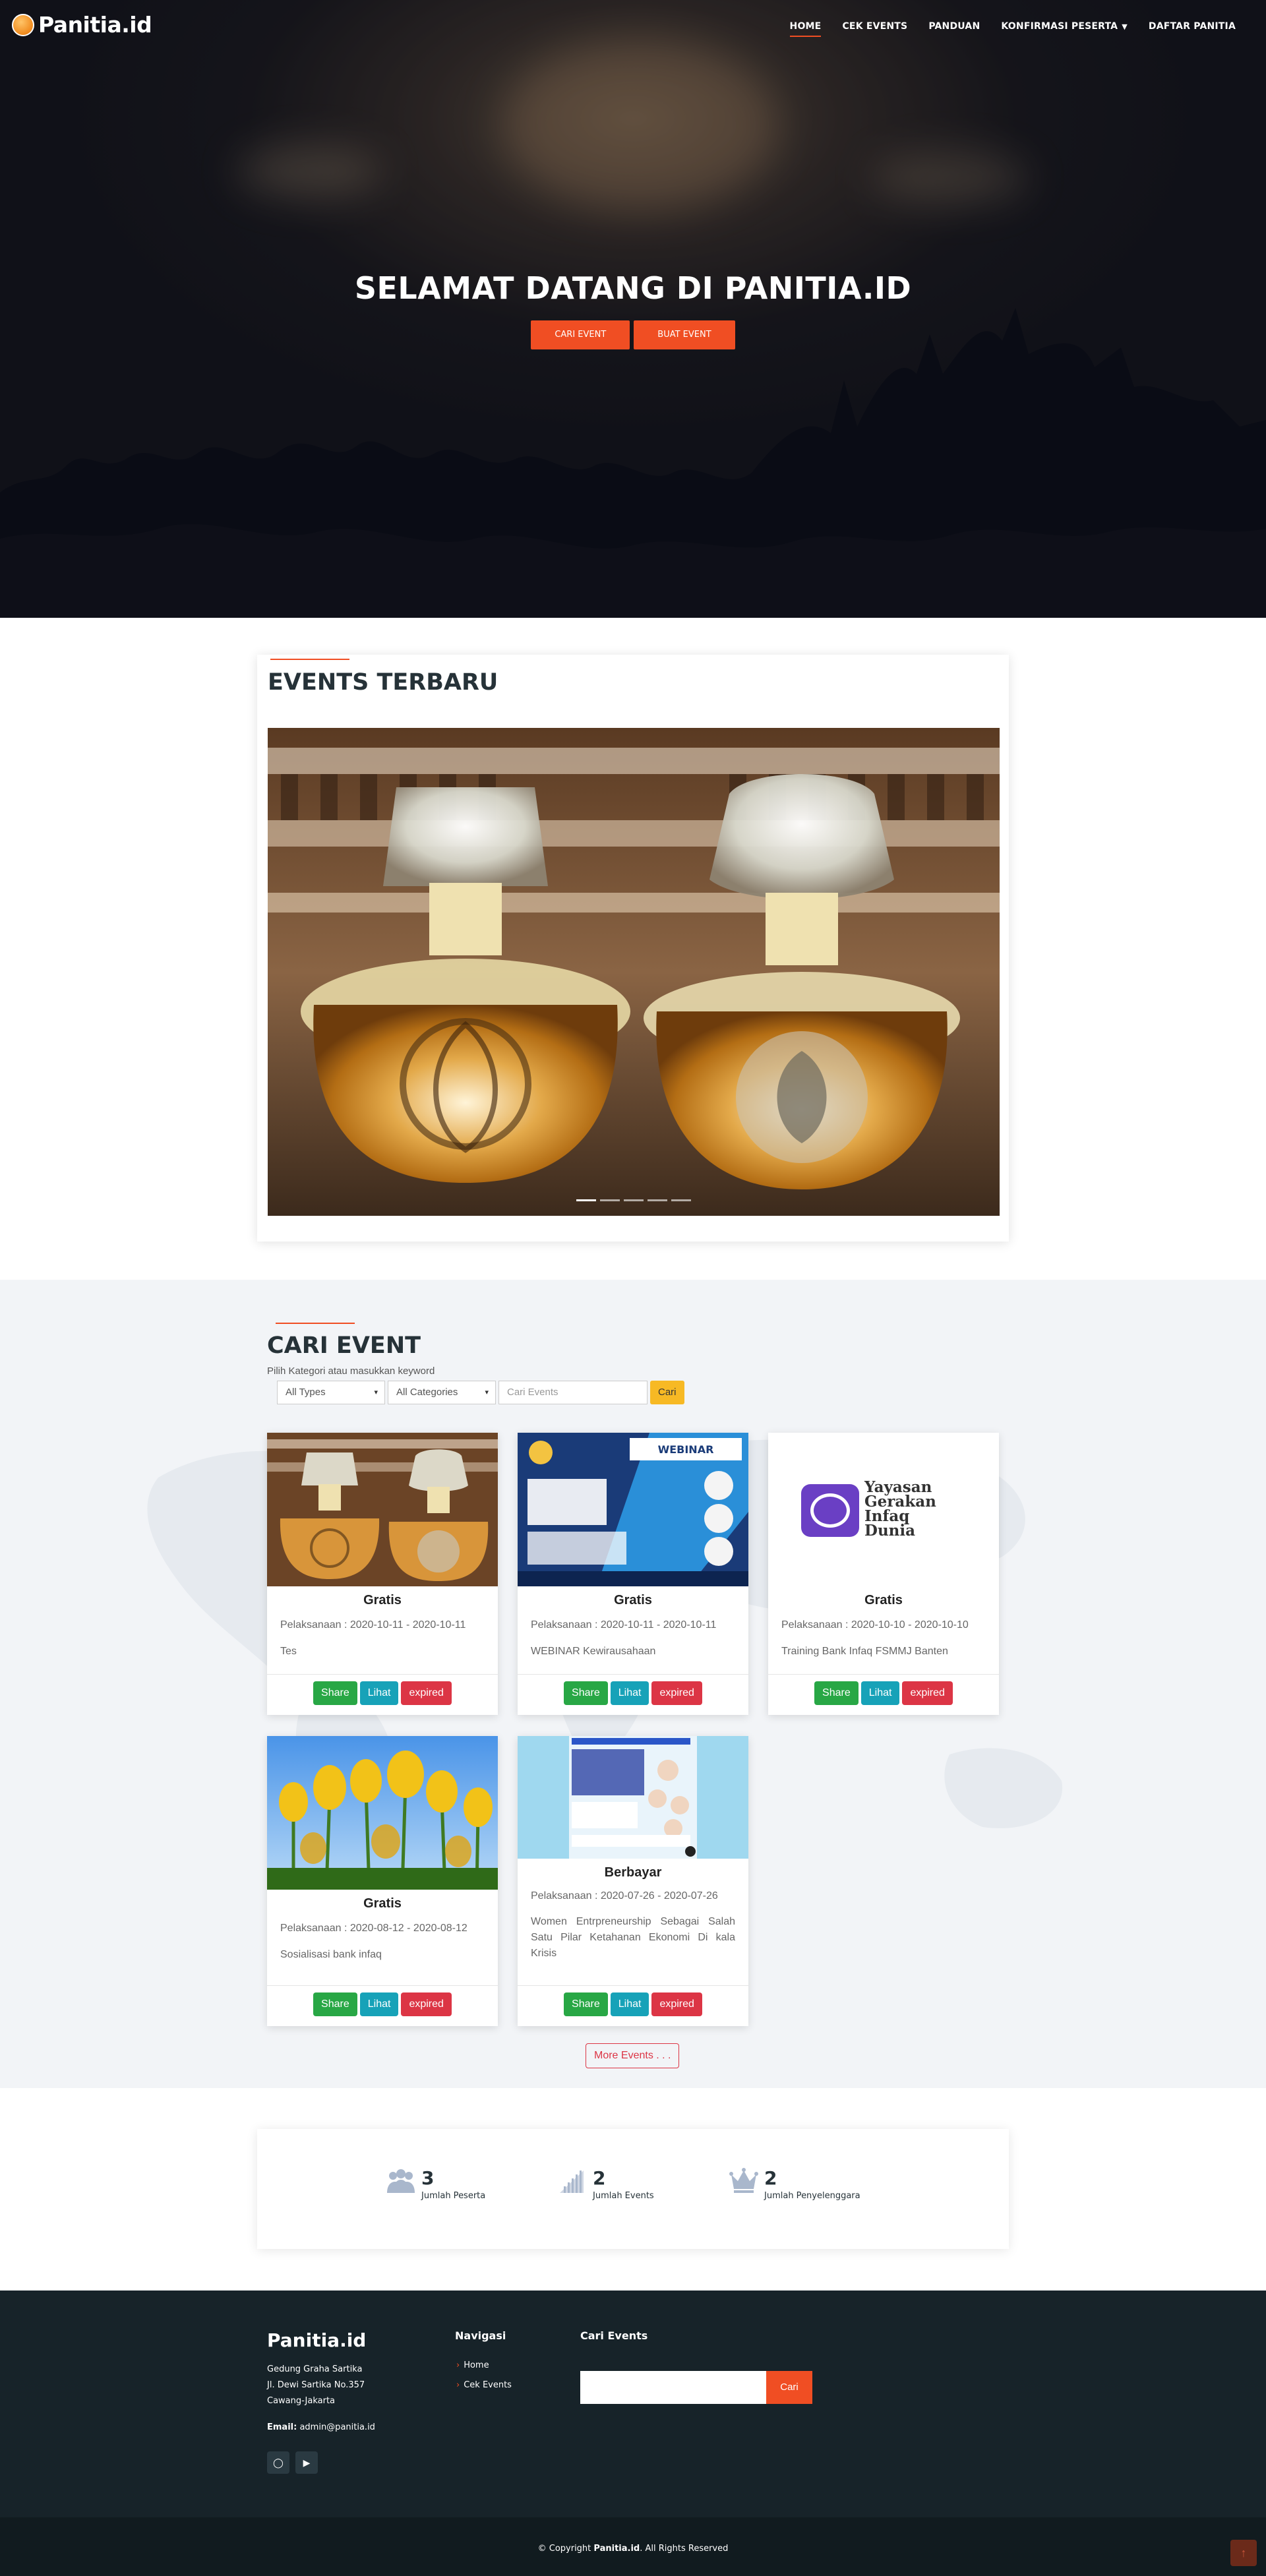 The image size is (1266, 2576). I want to click on nav-daftar-panitia: DAFTAR PANITIA, so click(1192, 28).